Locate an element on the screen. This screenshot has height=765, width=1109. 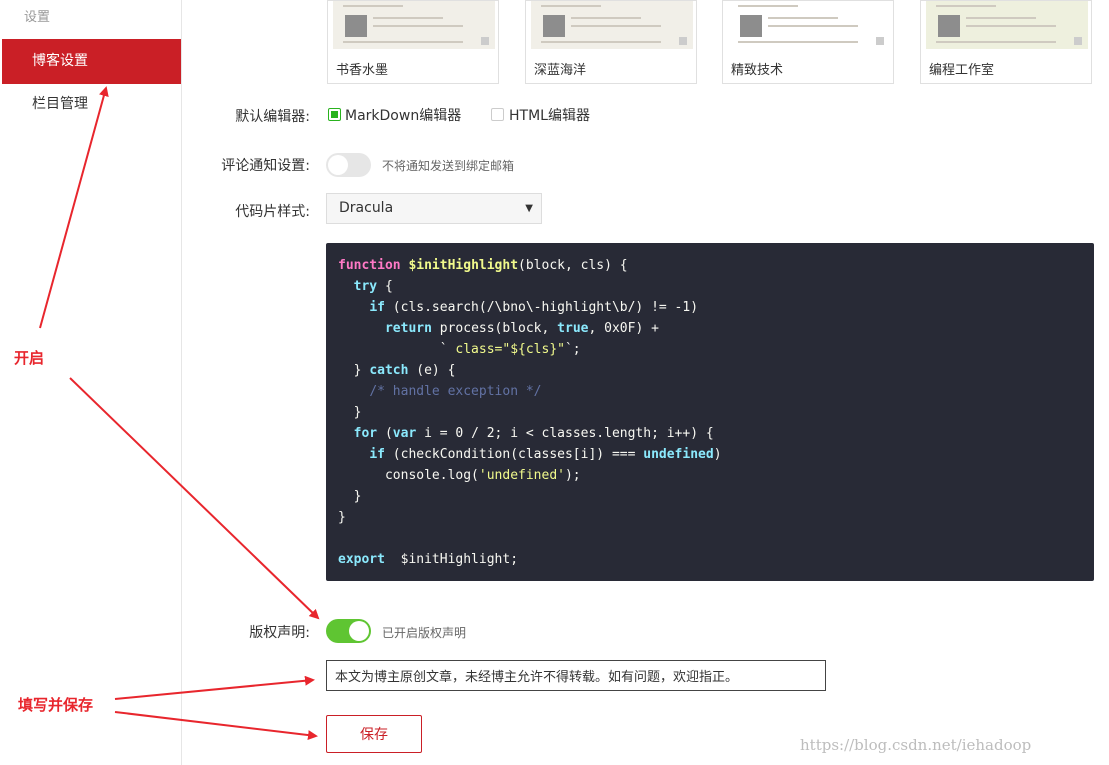
markdown-editor-checkbox is located at coordinates (334, 114).